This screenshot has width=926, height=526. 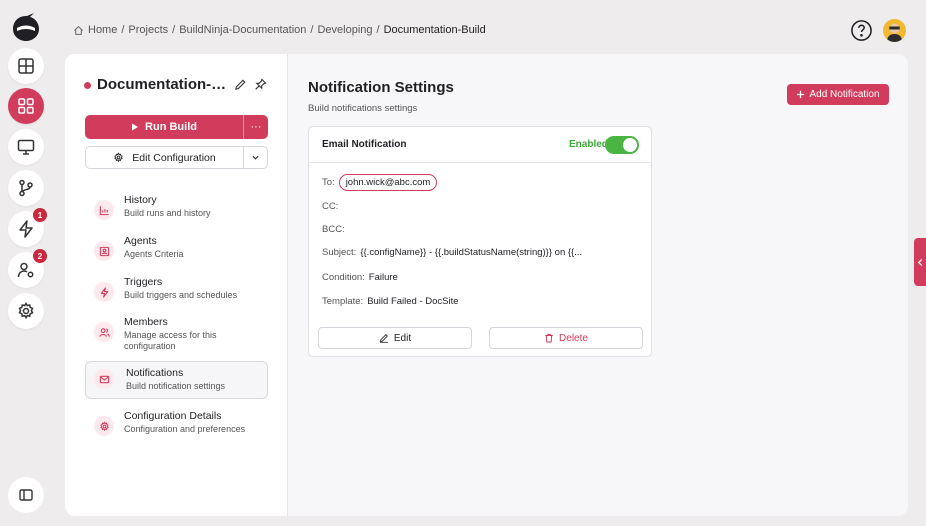 I want to click on mail-icon, so click(x=104, y=379).